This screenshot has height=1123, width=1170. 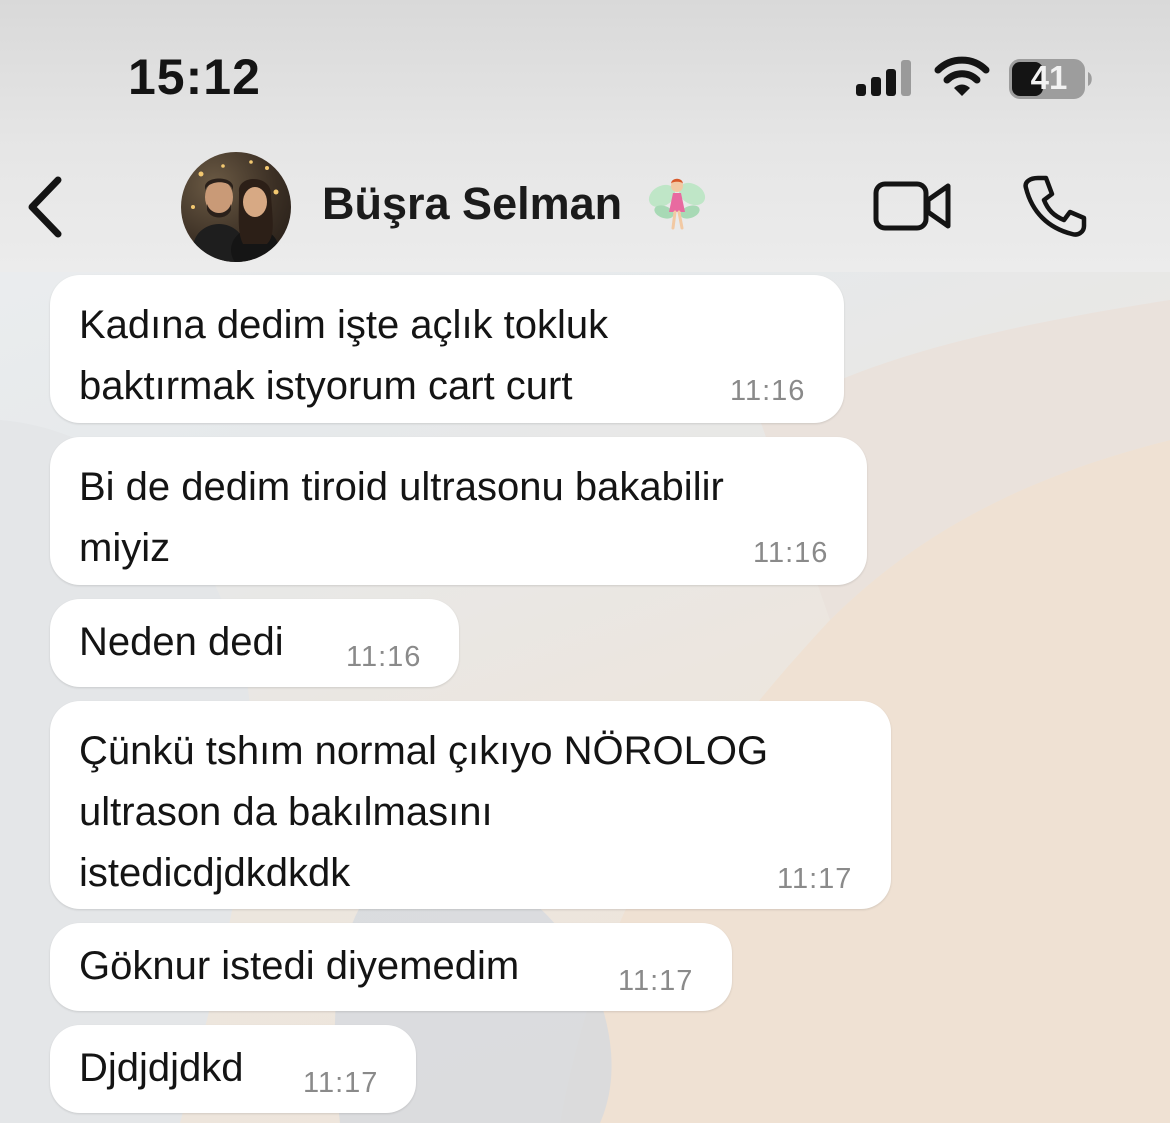 What do you see at coordinates (1049, 77) in the screenshot?
I see `battery-level: 41` at bounding box center [1049, 77].